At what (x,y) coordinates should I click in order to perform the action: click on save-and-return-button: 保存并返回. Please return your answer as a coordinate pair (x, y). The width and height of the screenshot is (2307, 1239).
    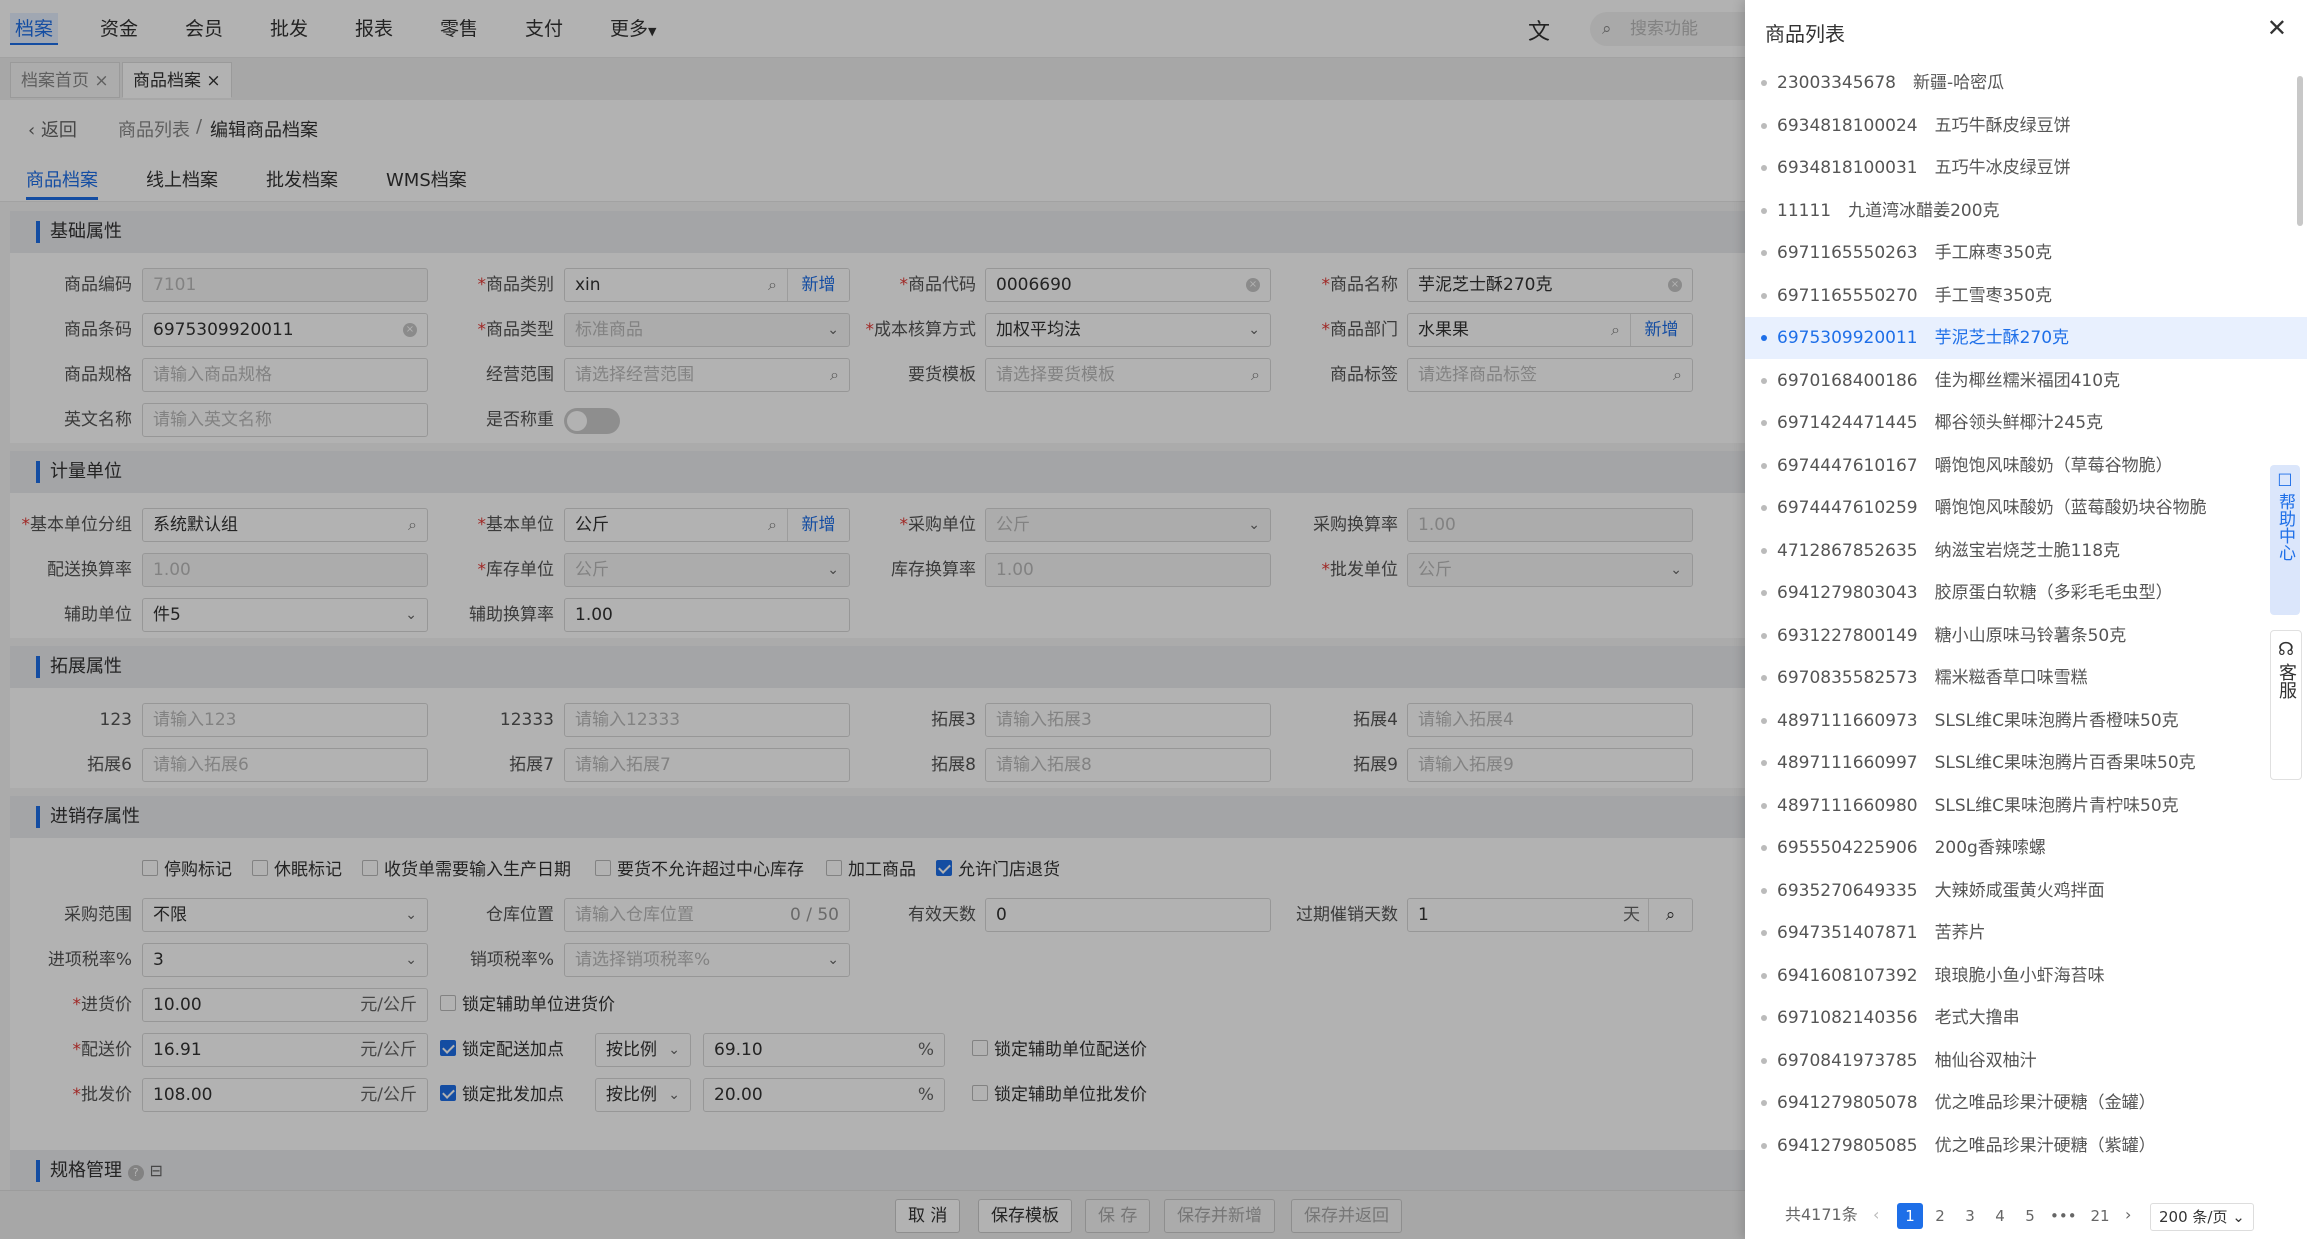
    Looking at the image, I should click on (1346, 1216).